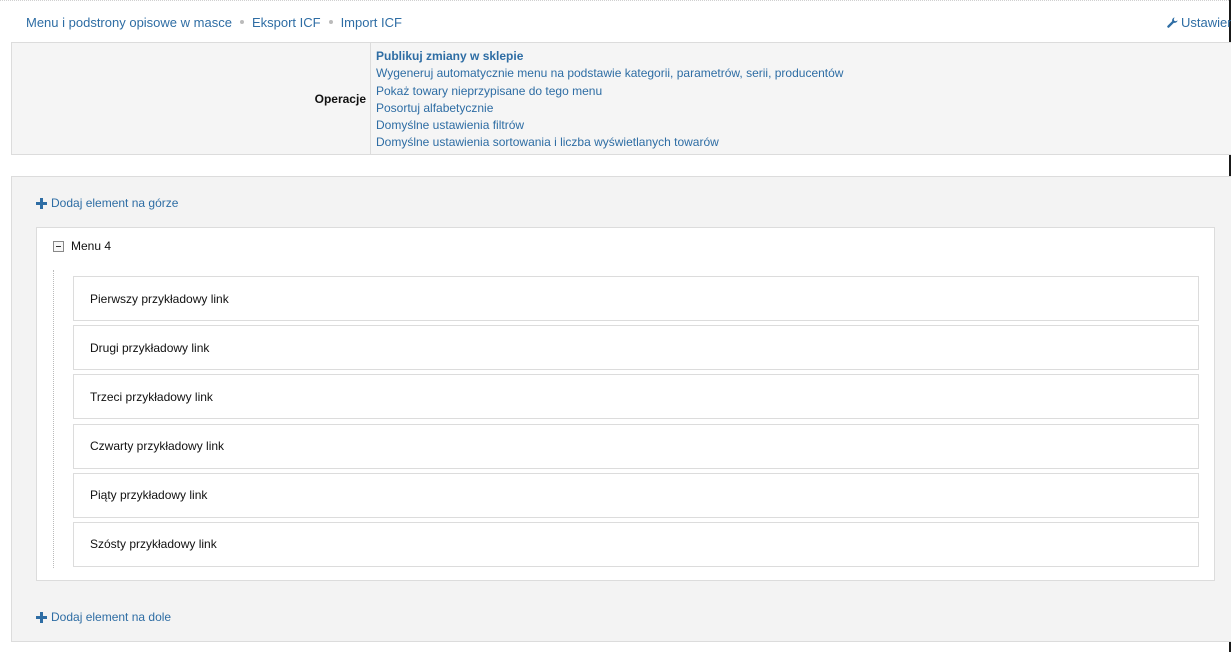 Image resolution: width=1231 pixels, height=652 pixels. Describe the element at coordinates (609, 91) in the screenshot. I see `show-unassigned-link: Pokaż towary nieprzypisane do tego menu` at that location.